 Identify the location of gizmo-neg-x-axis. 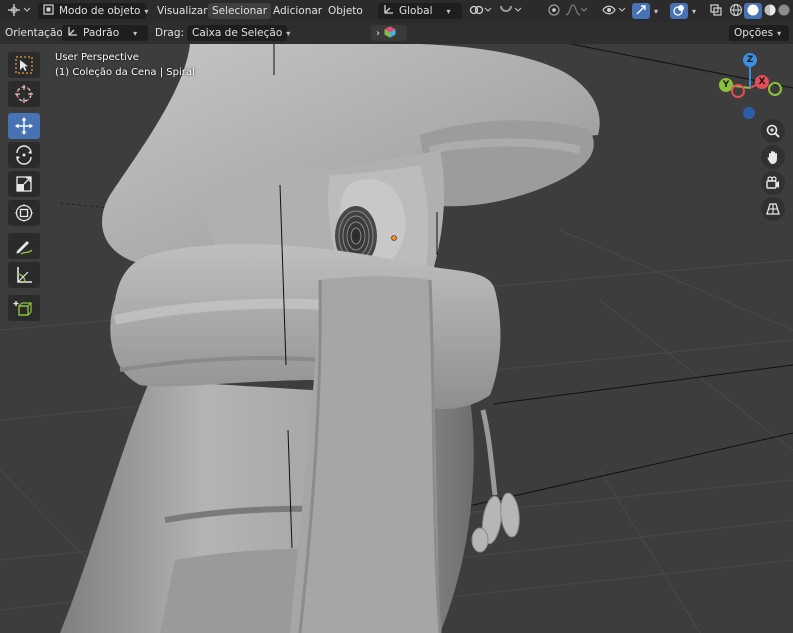
(738, 91).